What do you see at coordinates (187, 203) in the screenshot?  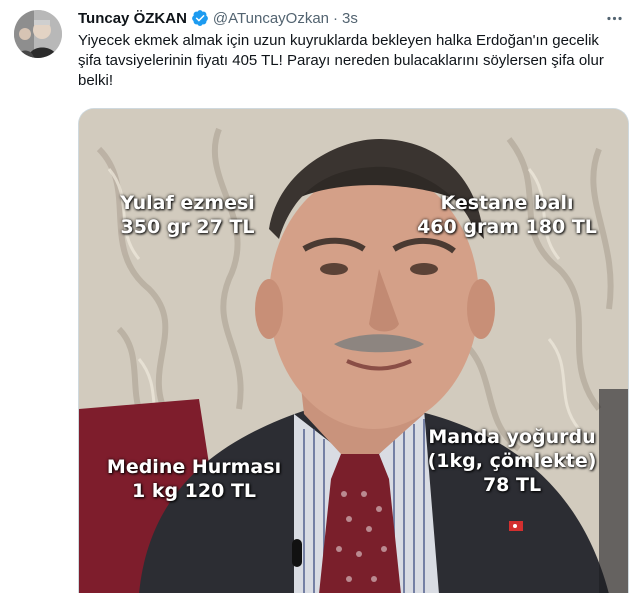 I see `caption-yulaf-name: Yulaf ezmesi` at bounding box center [187, 203].